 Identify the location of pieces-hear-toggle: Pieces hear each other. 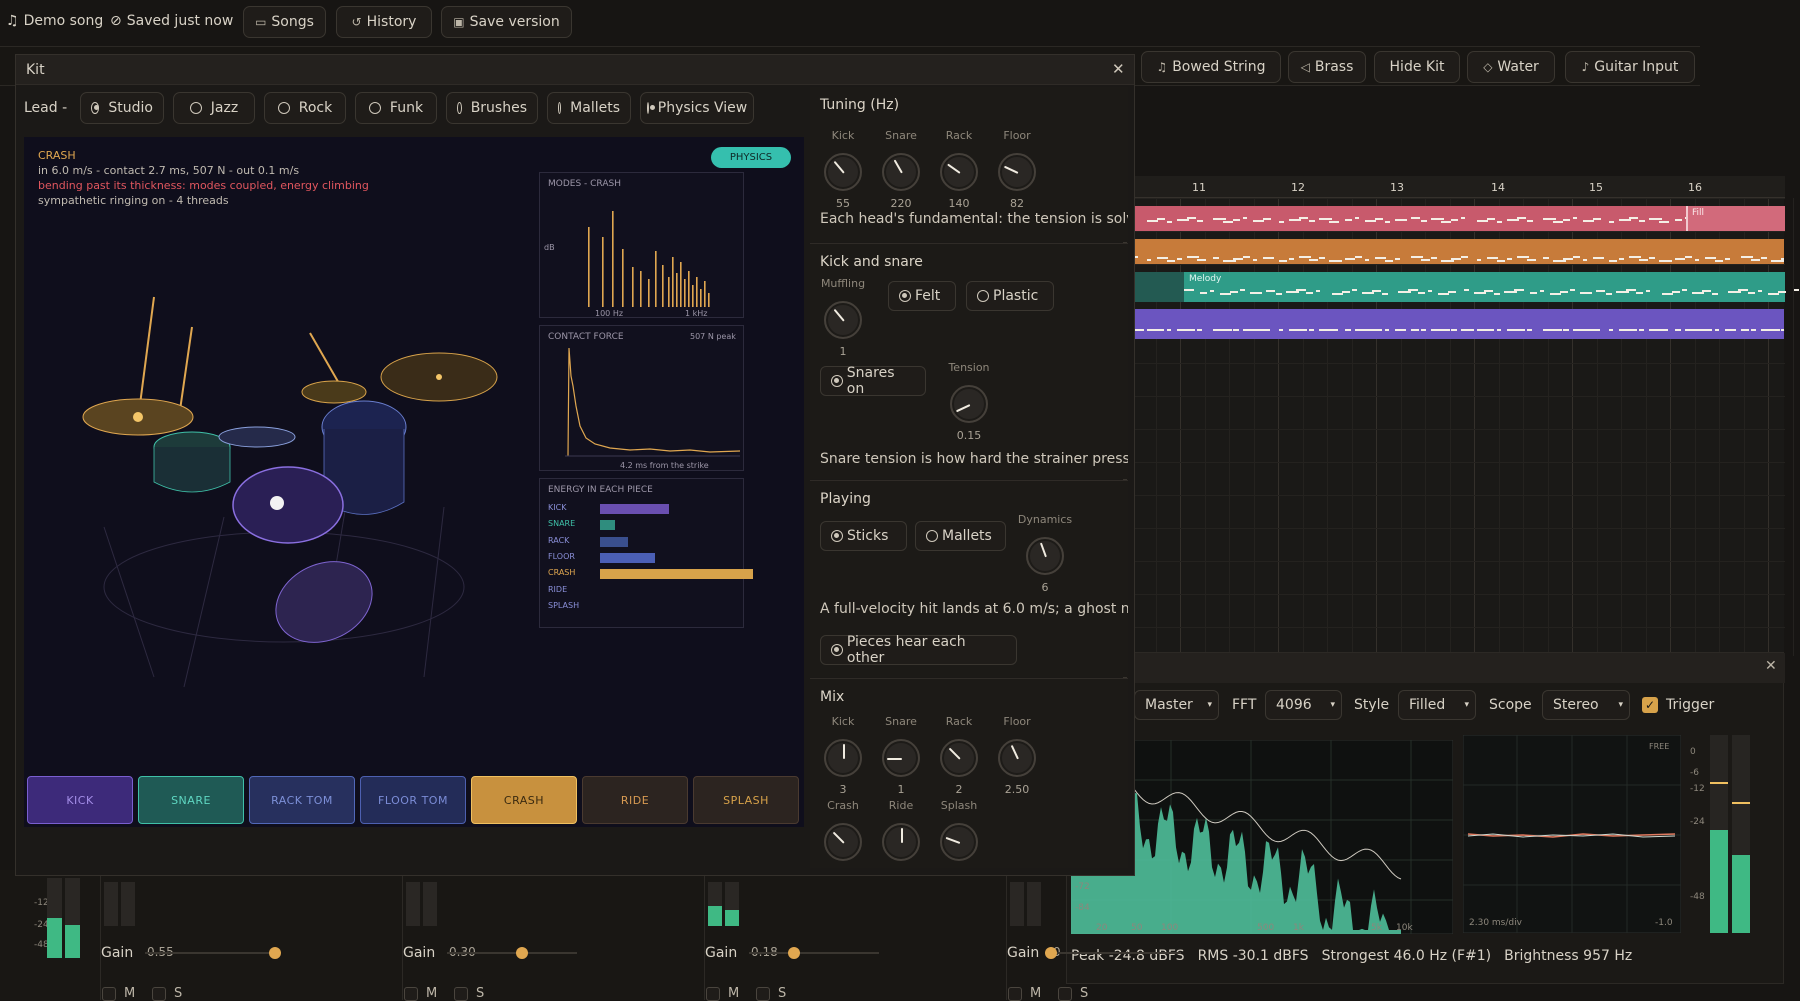
(918, 650).